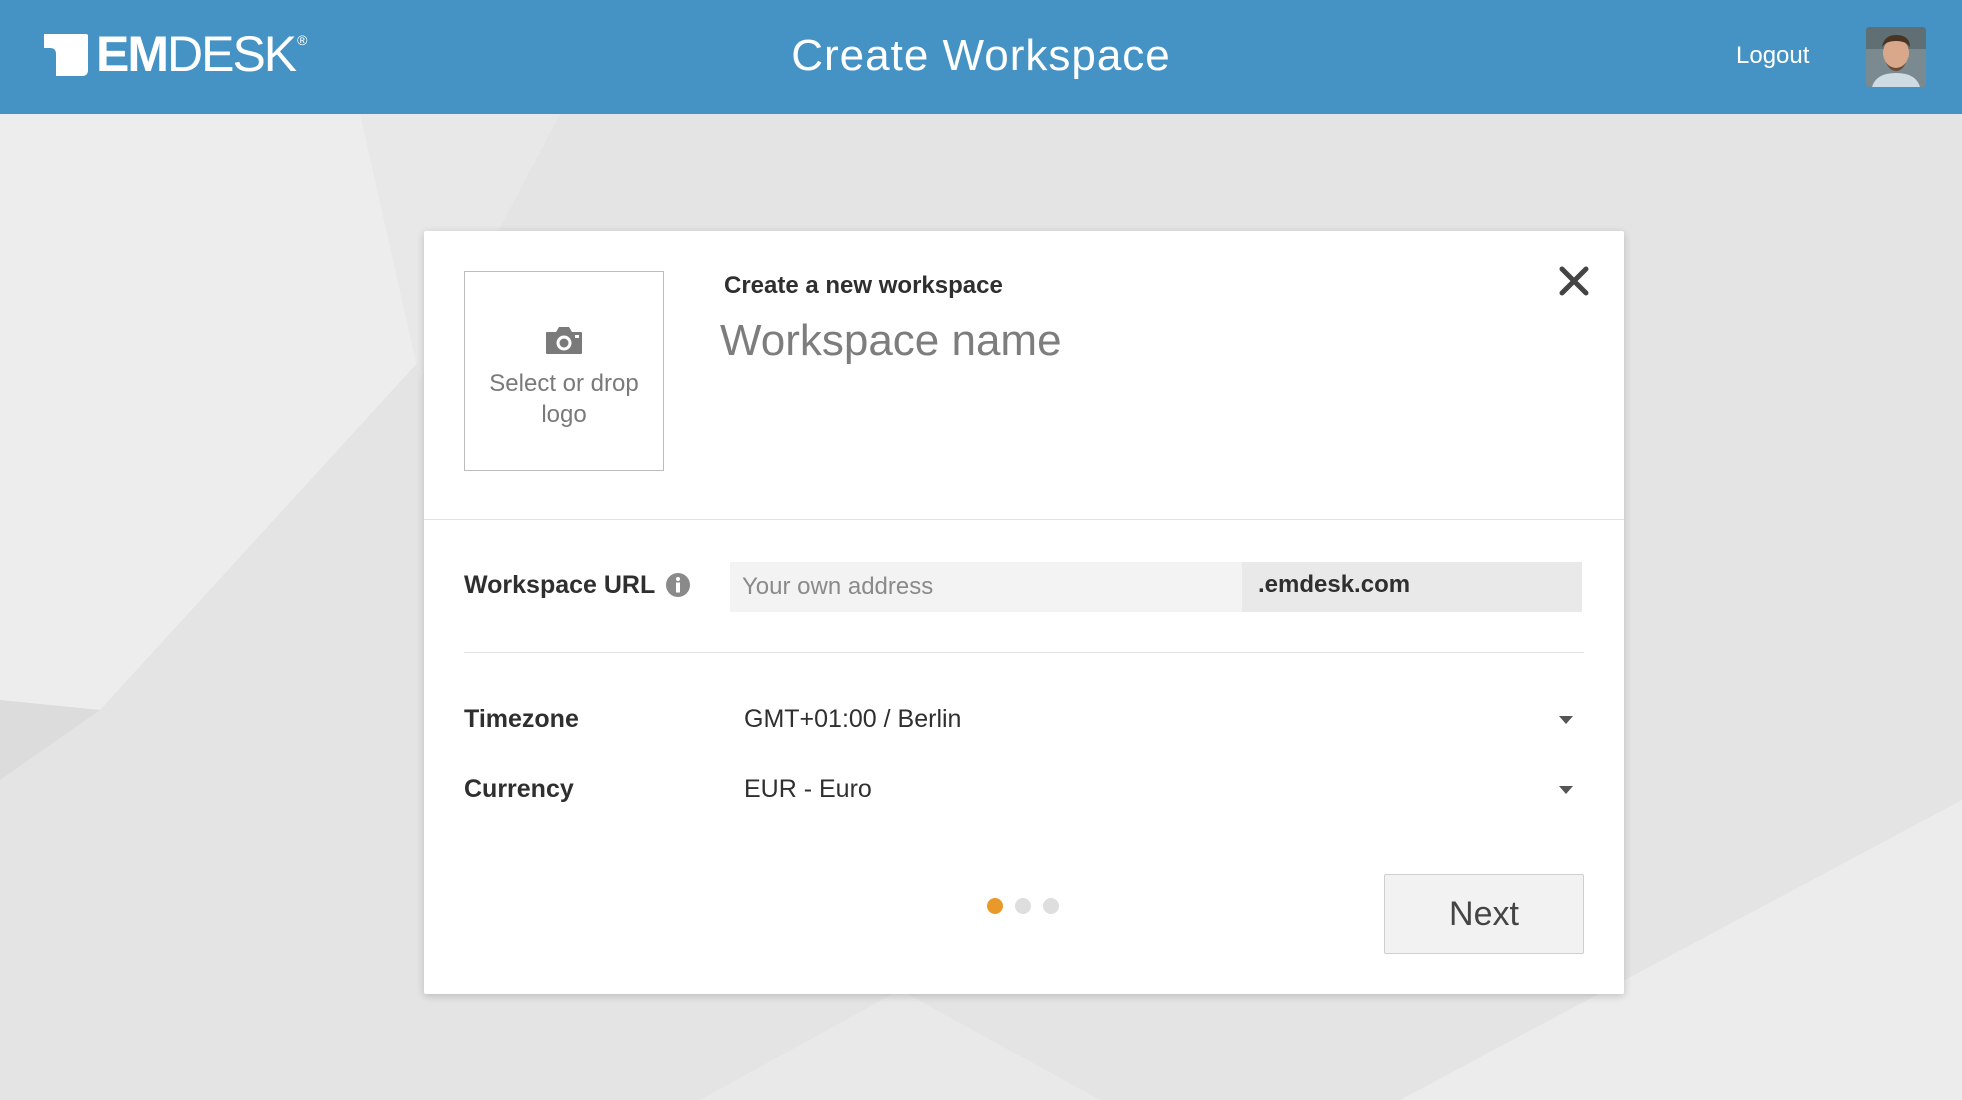 The height and width of the screenshot is (1100, 1962). I want to click on user-avatar, so click(1896, 57).